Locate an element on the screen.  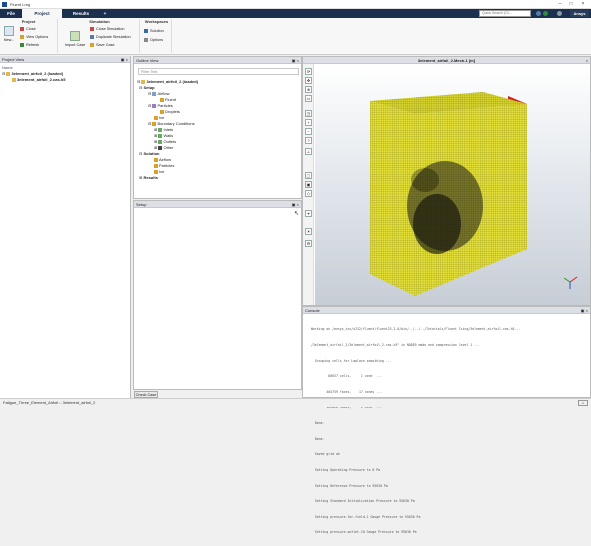
options-button: Options is located at coordinates (153, 40).